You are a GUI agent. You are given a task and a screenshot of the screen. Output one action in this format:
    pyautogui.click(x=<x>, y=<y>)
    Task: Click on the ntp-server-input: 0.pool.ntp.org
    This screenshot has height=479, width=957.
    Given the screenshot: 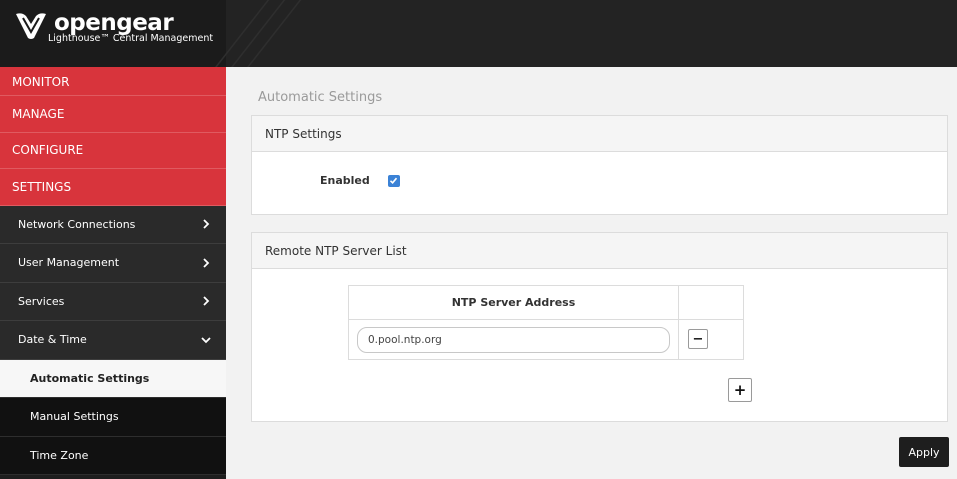 What is the action you would take?
    pyautogui.click(x=513, y=340)
    